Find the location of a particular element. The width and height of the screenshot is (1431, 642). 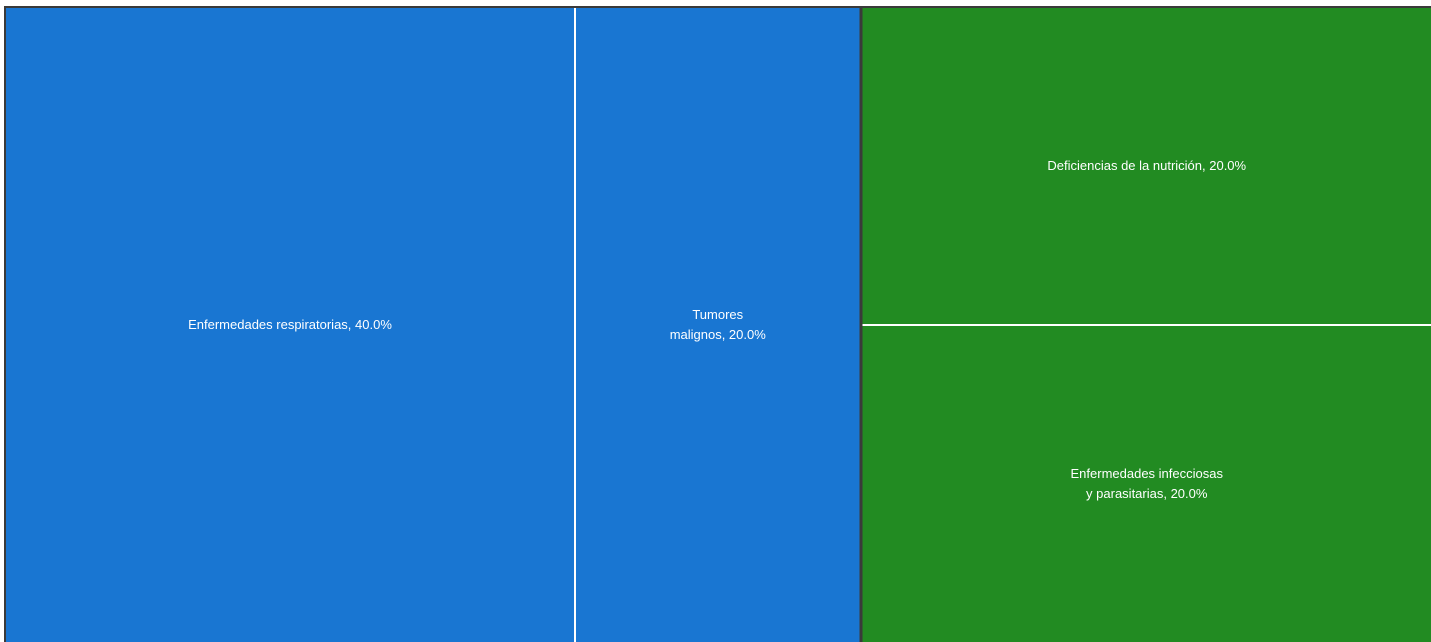

treemap-tile-label: Enfermedades respiratorias, 40.0% is located at coordinates (290, 324).